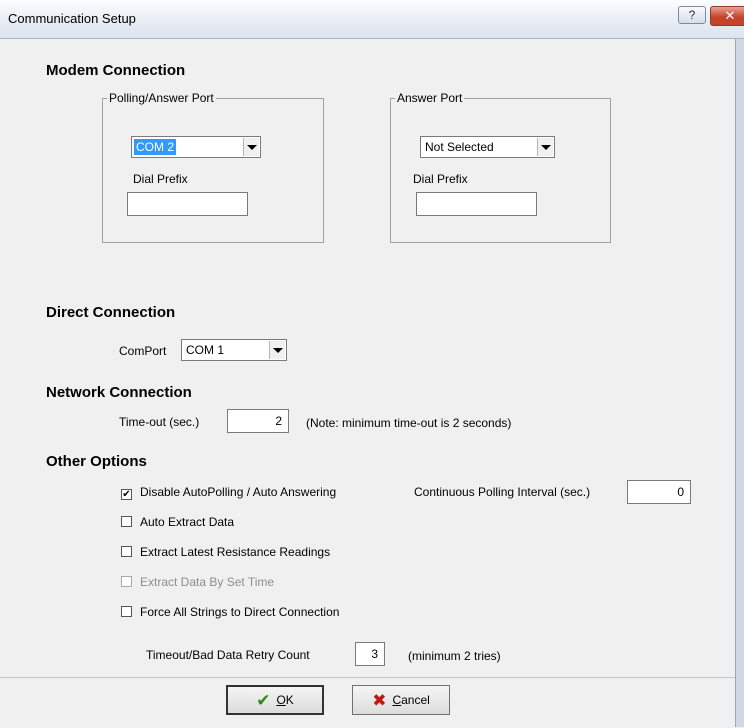 This screenshot has width=744, height=728. Describe the element at coordinates (230, 612) in the screenshot. I see `force-direct-connection-checkbox: Force All Strings to Direct Connection` at that location.